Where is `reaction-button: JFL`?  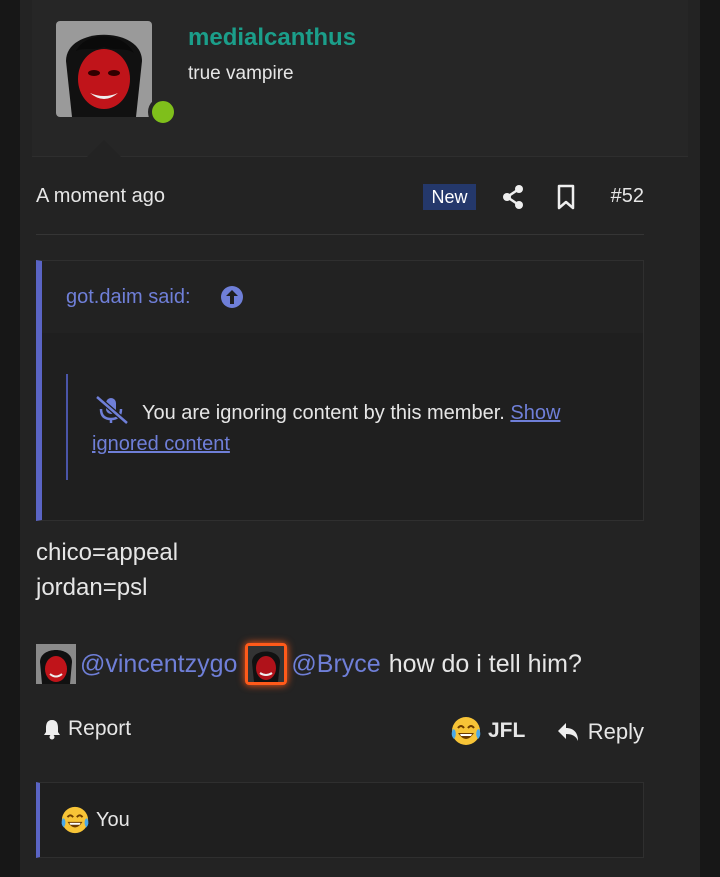
reaction-button: JFL is located at coordinates (487, 731).